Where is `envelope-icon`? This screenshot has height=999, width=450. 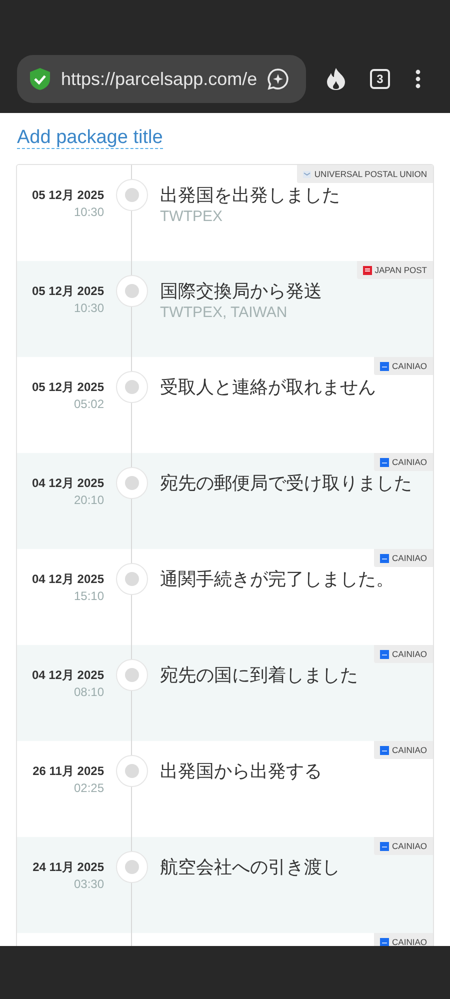 envelope-icon is located at coordinates (307, 174).